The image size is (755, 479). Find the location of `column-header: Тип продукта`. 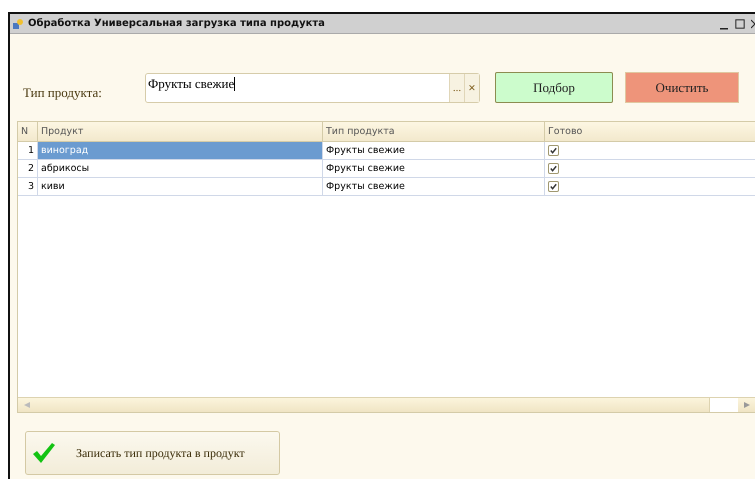

column-header: Тип продукта is located at coordinates (434, 131).